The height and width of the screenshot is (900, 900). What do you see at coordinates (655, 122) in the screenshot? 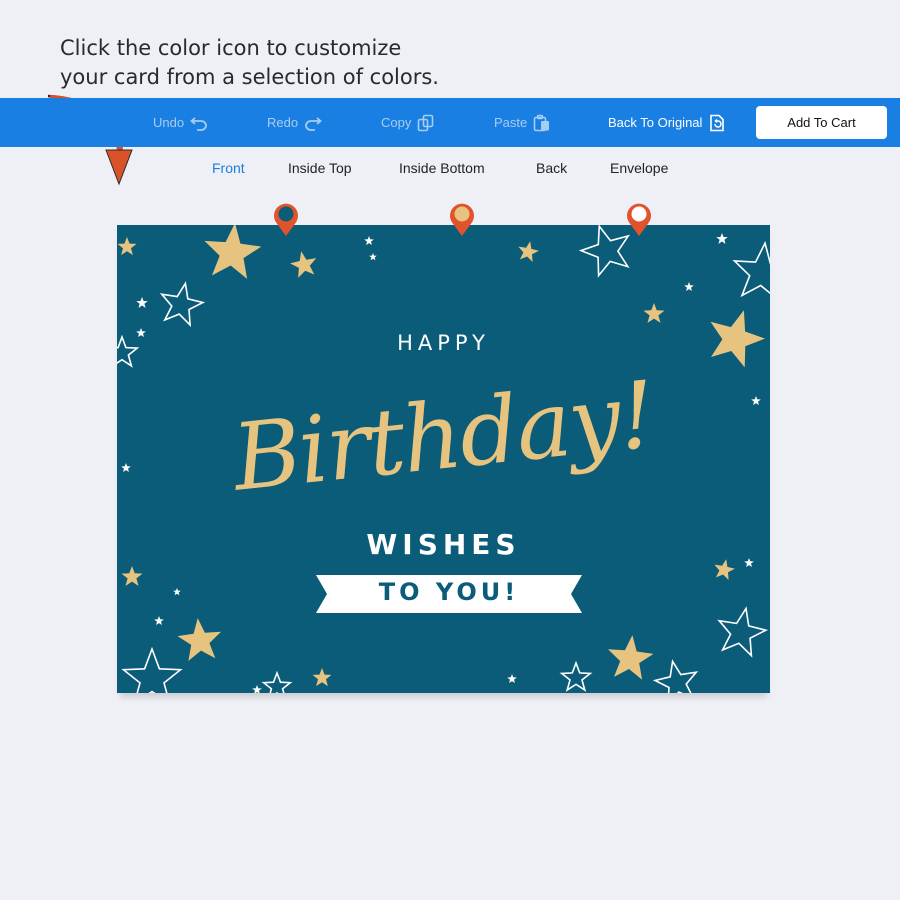
I see `back-to-original-label: Back To Original` at bounding box center [655, 122].